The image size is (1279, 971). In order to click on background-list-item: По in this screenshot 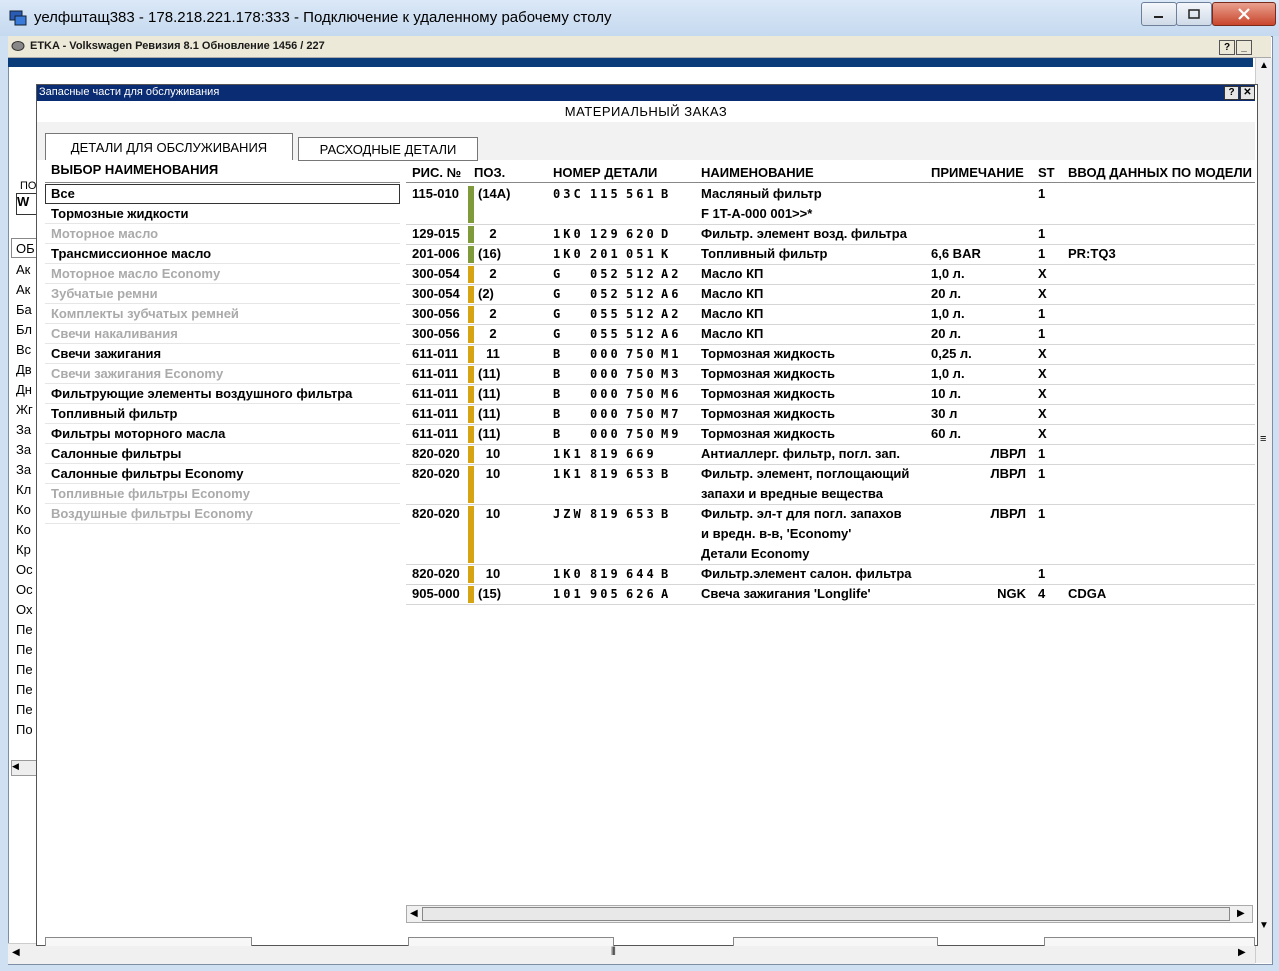, I will do `click(26, 732)`.